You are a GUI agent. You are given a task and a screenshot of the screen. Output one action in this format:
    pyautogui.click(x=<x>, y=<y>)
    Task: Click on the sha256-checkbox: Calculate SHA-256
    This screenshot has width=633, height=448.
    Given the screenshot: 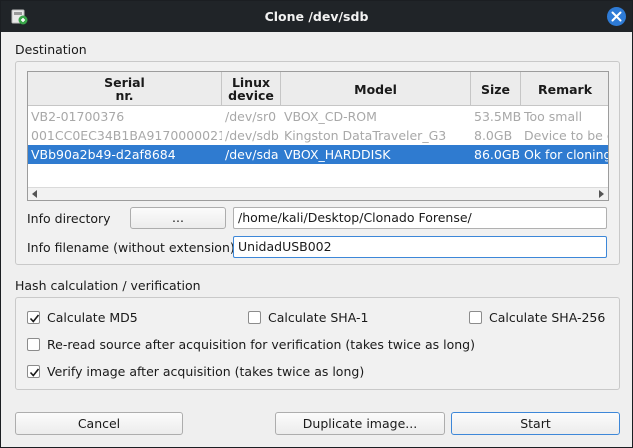 What is the action you would take?
    pyautogui.click(x=537, y=317)
    